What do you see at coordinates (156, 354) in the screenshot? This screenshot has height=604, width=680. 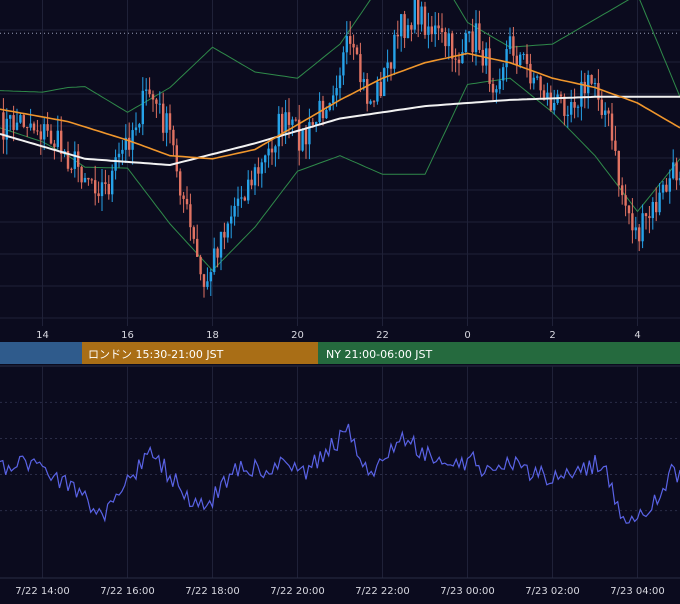 I see `session-london-label: ロンドン 15:30-21:00 JST` at bounding box center [156, 354].